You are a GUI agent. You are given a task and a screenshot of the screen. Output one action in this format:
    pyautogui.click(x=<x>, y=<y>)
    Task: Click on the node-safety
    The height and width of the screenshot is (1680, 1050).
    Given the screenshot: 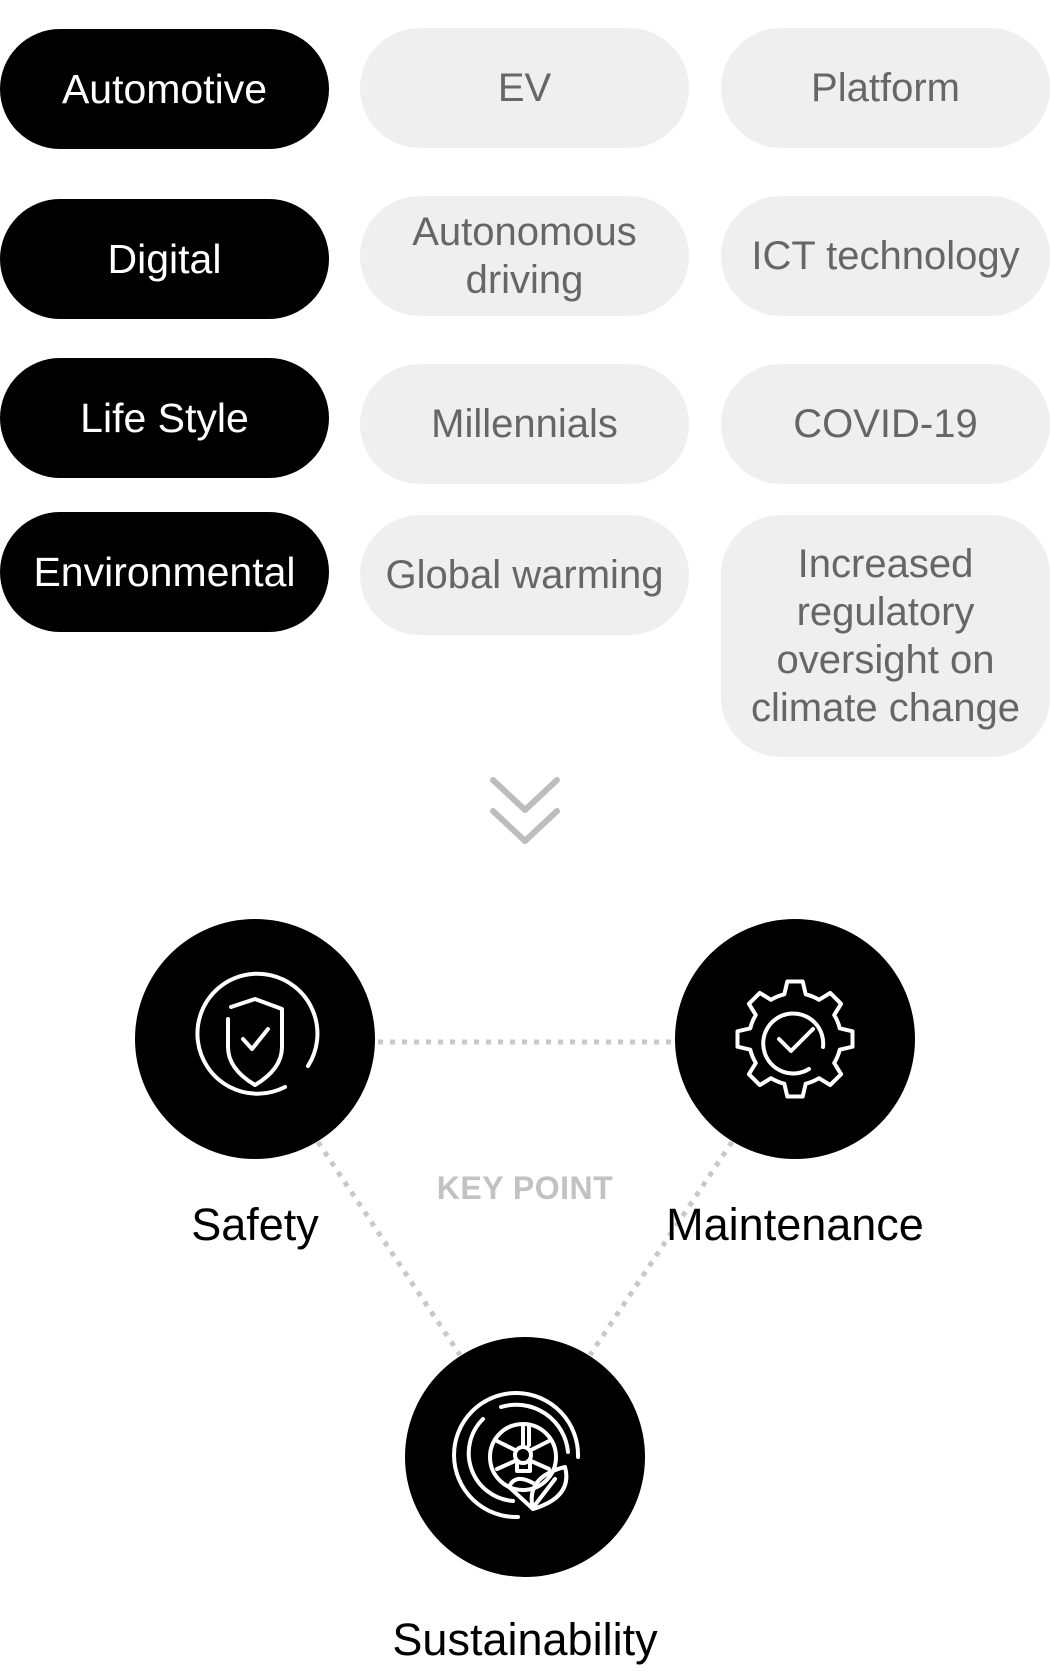 What is the action you would take?
    pyautogui.click(x=255, y=1039)
    